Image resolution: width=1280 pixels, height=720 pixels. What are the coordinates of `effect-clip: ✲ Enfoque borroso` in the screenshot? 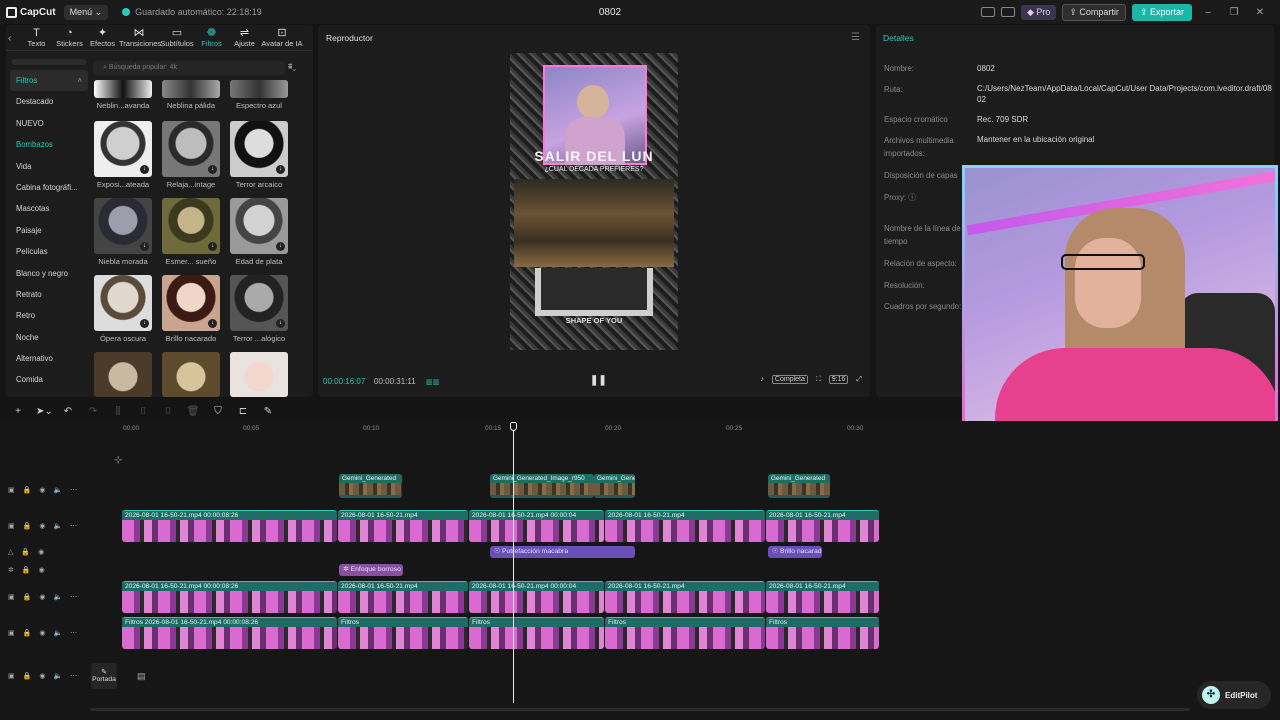 It's located at (371, 570).